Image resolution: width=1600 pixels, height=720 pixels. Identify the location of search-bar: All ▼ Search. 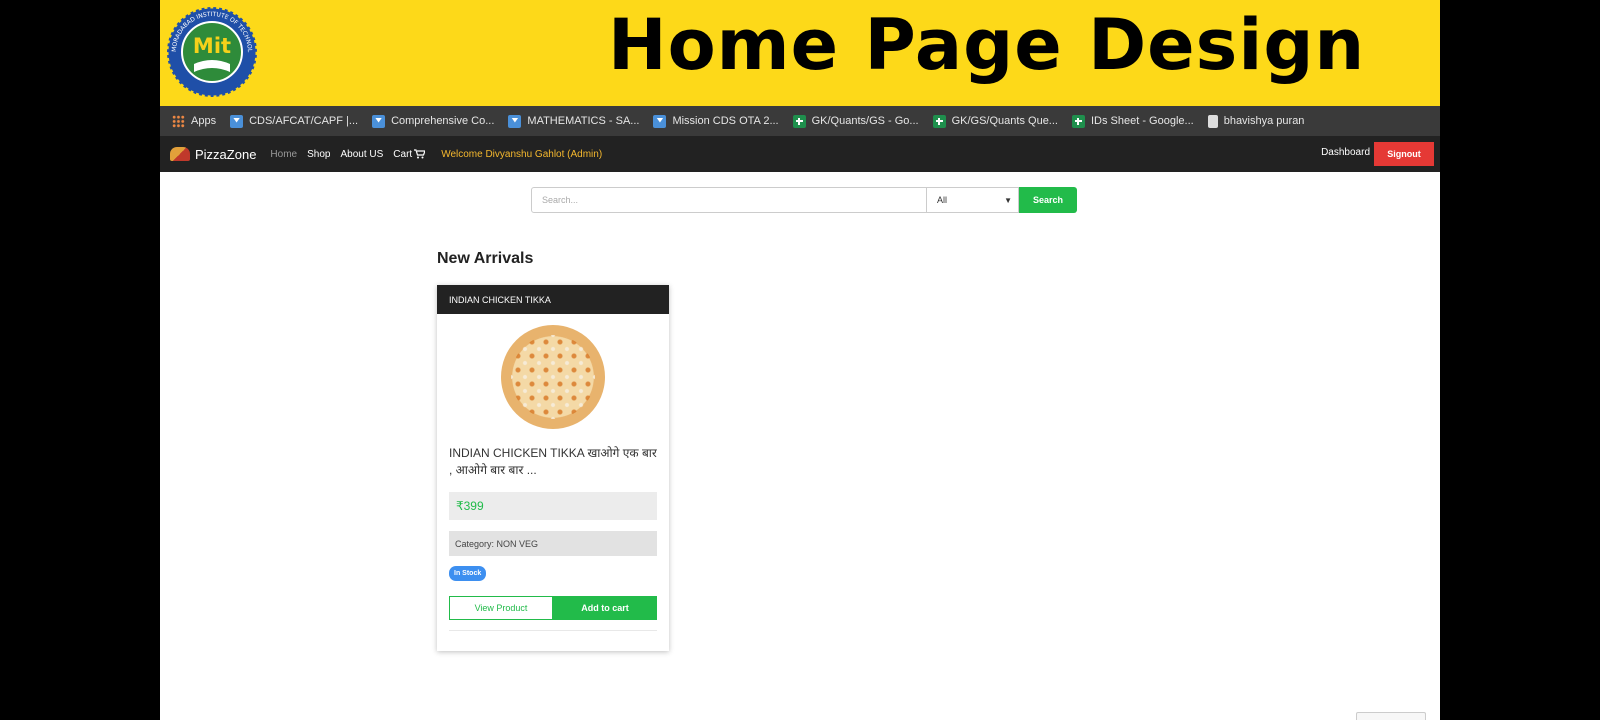
(804, 200).